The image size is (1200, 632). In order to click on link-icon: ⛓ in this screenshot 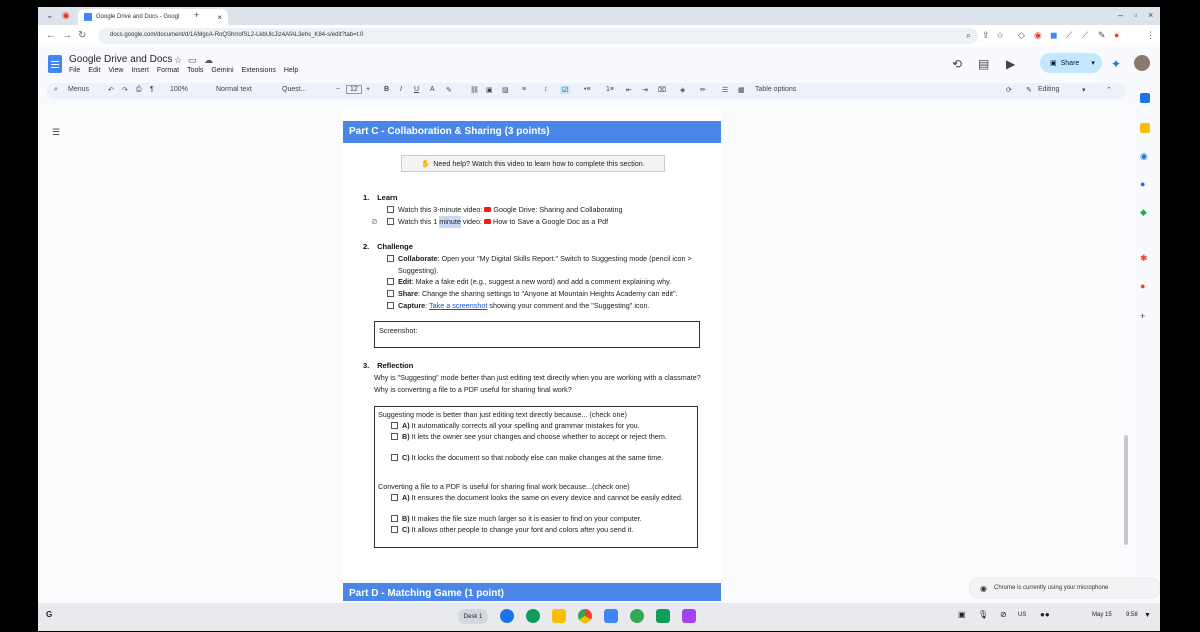, I will do `click(474, 90)`.